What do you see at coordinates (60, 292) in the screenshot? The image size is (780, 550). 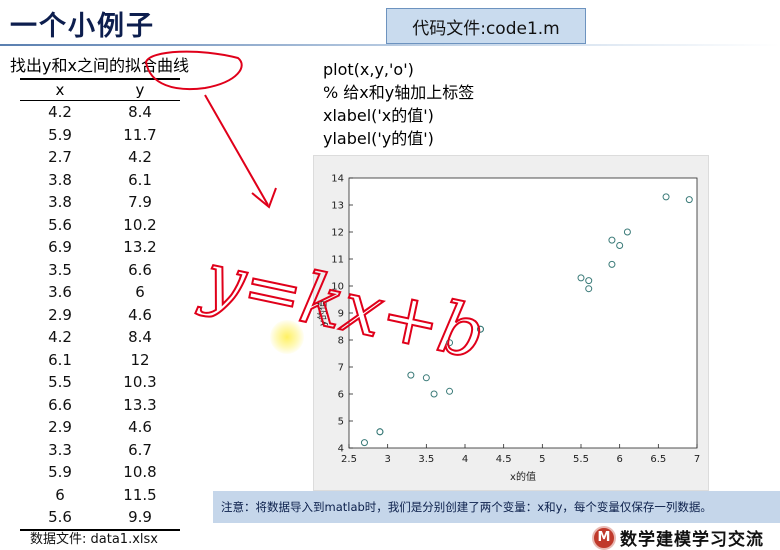 I see `cell-x: 3.6` at bounding box center [60, 292].